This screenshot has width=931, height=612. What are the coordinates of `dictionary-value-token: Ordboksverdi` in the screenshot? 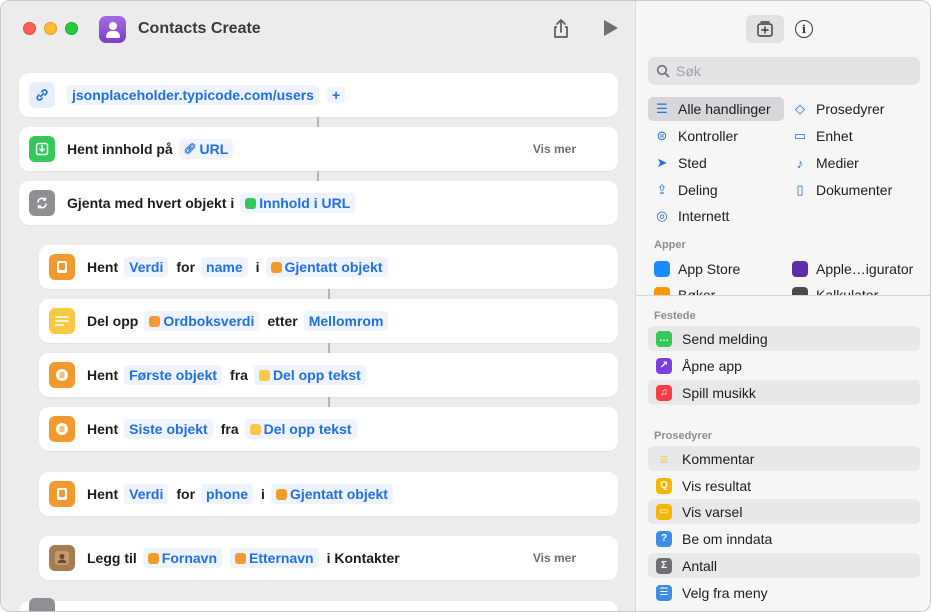 It's located at (202, 321).